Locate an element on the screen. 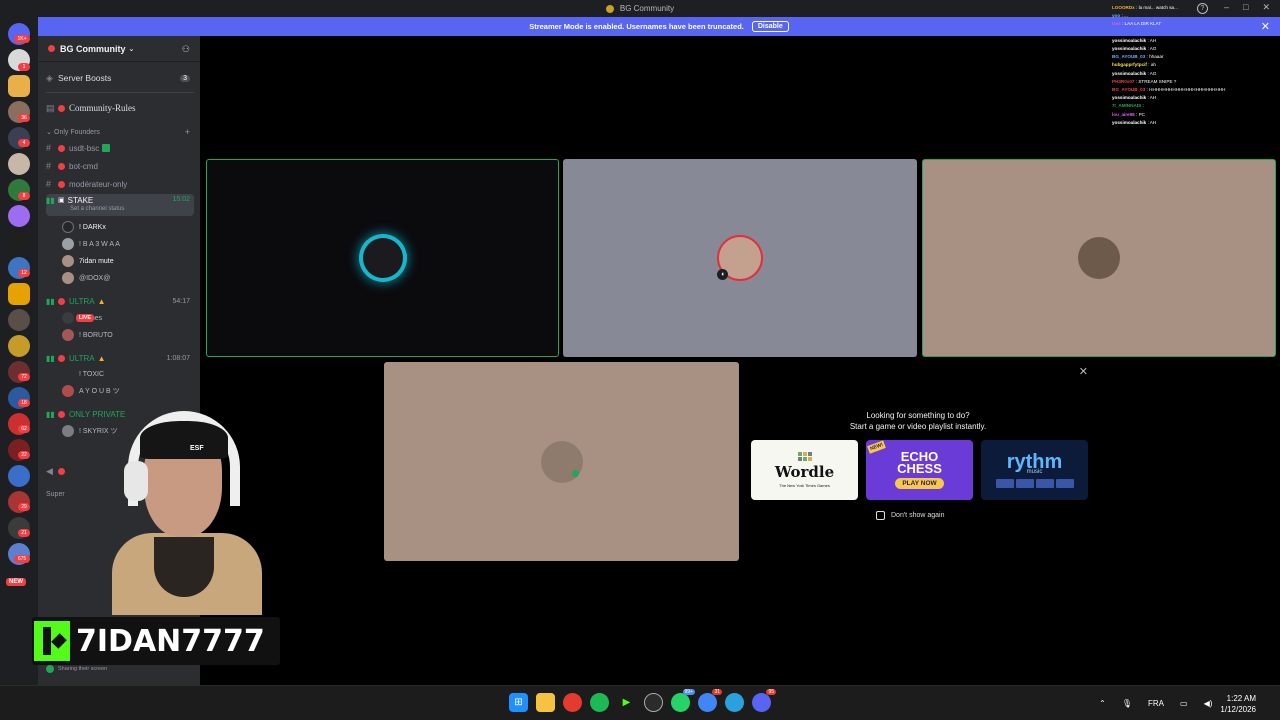 The width and height of the screenshot is (1280, 720). channel-usdt-bsc: # usdt-bsc is located at coordinates (120, 148).